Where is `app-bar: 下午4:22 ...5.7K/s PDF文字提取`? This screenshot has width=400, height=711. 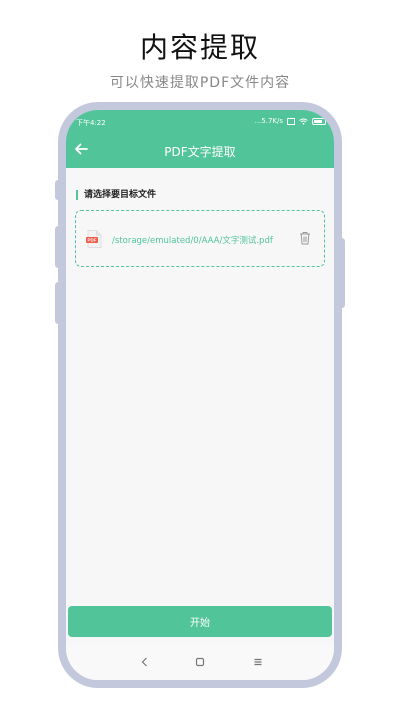
app-bar: 下午4:22 ...5.7K/s PDF文字提取 is located at coordinates (200, 139).